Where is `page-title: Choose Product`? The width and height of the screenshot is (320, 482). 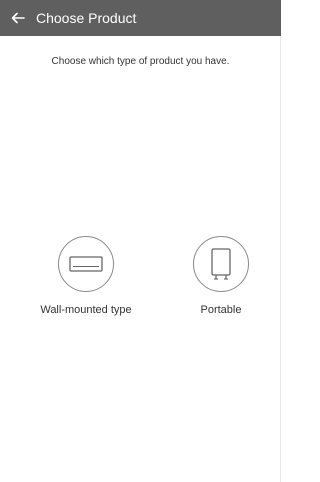 page-title: Choose Product is located at coordinates (86, 18).